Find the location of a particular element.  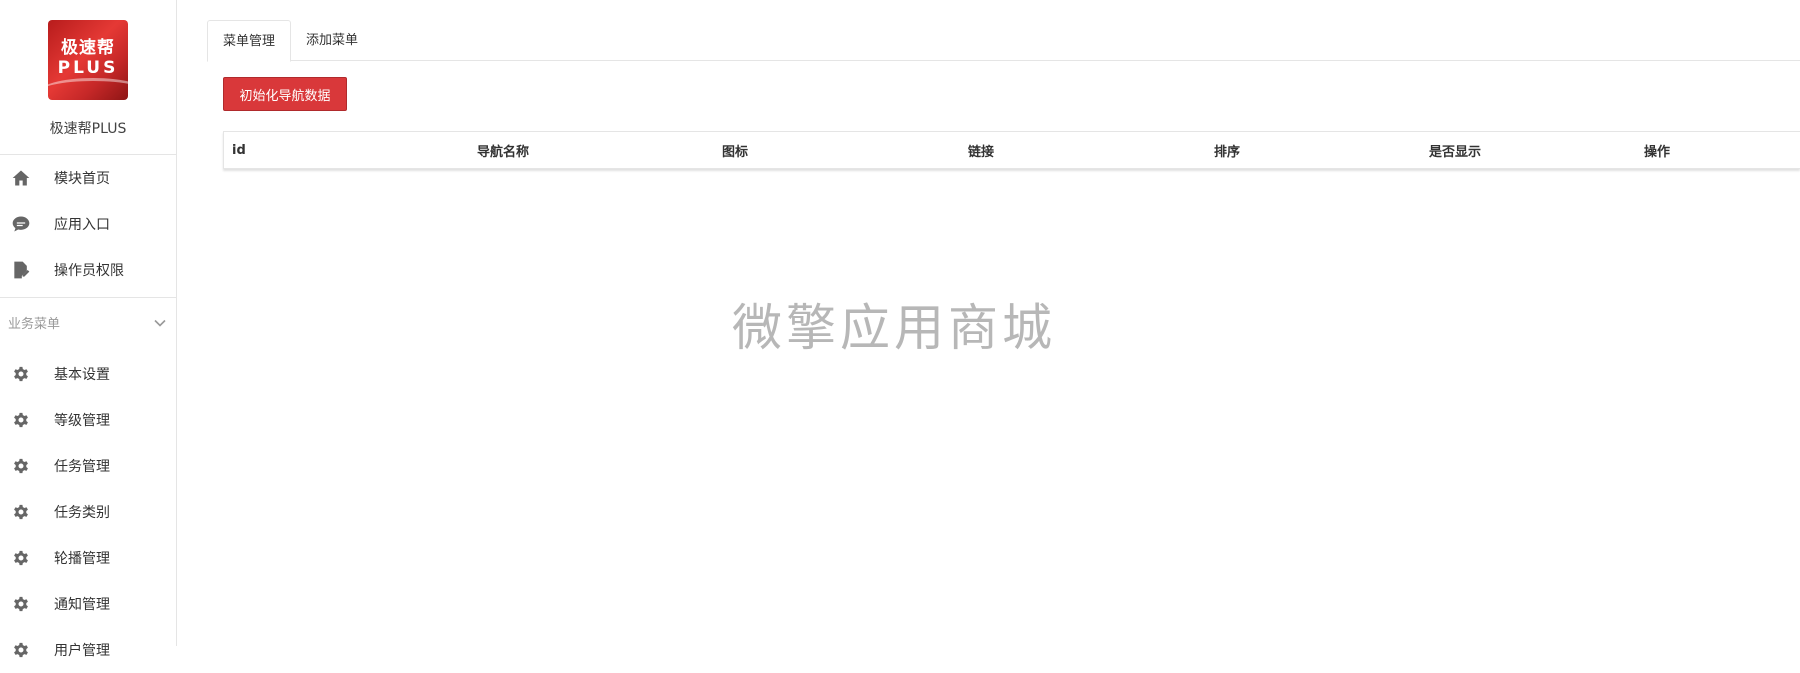

col-header-sort: 排序 is located at coordinates (1227, 152).